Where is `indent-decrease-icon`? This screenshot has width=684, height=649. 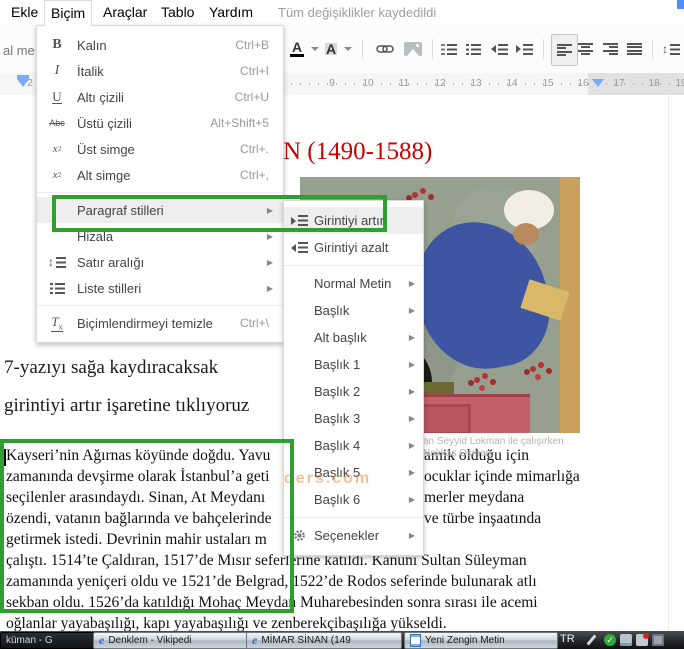
indent-decrease-icon is located at coordinates (299, 247).